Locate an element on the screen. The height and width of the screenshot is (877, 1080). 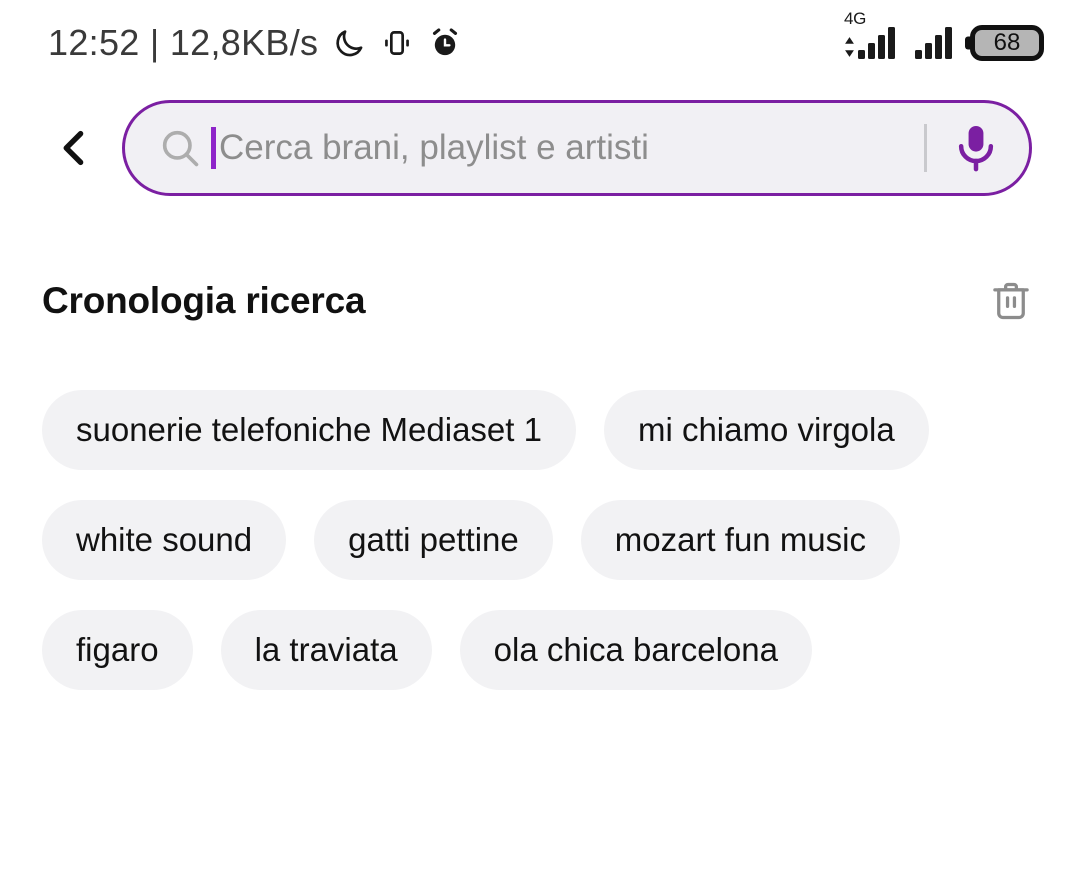
status-bar-right: 4G 68 is located at coordinates (944, 35).